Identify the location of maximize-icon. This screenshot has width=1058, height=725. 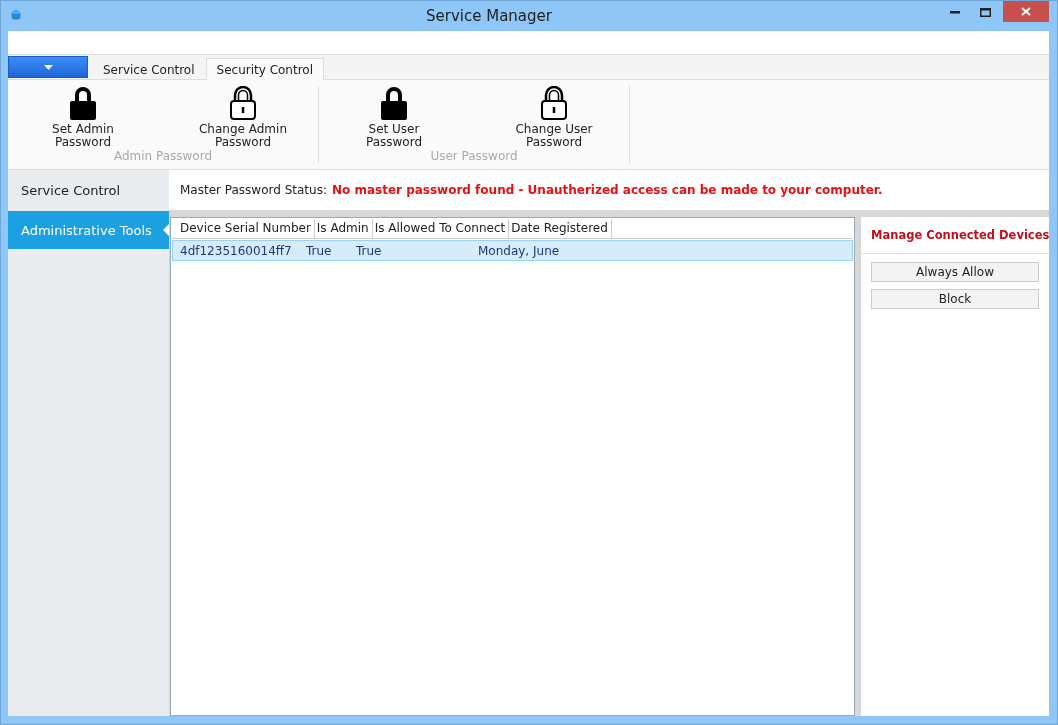
(985, 12).